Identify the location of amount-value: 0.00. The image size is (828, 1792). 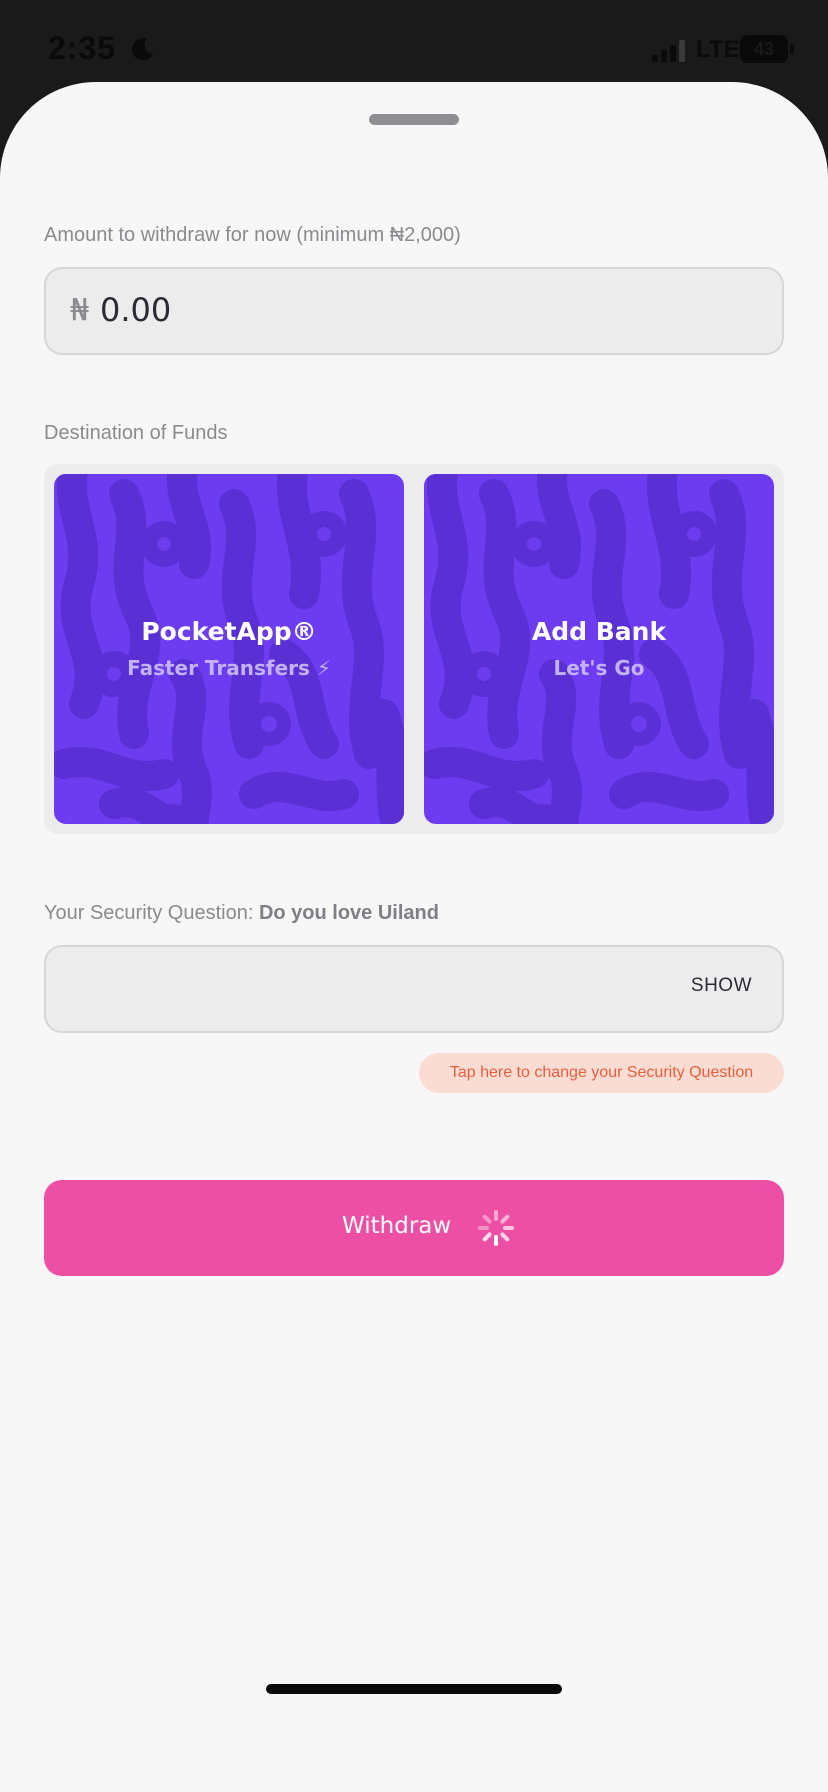
(136, 310).